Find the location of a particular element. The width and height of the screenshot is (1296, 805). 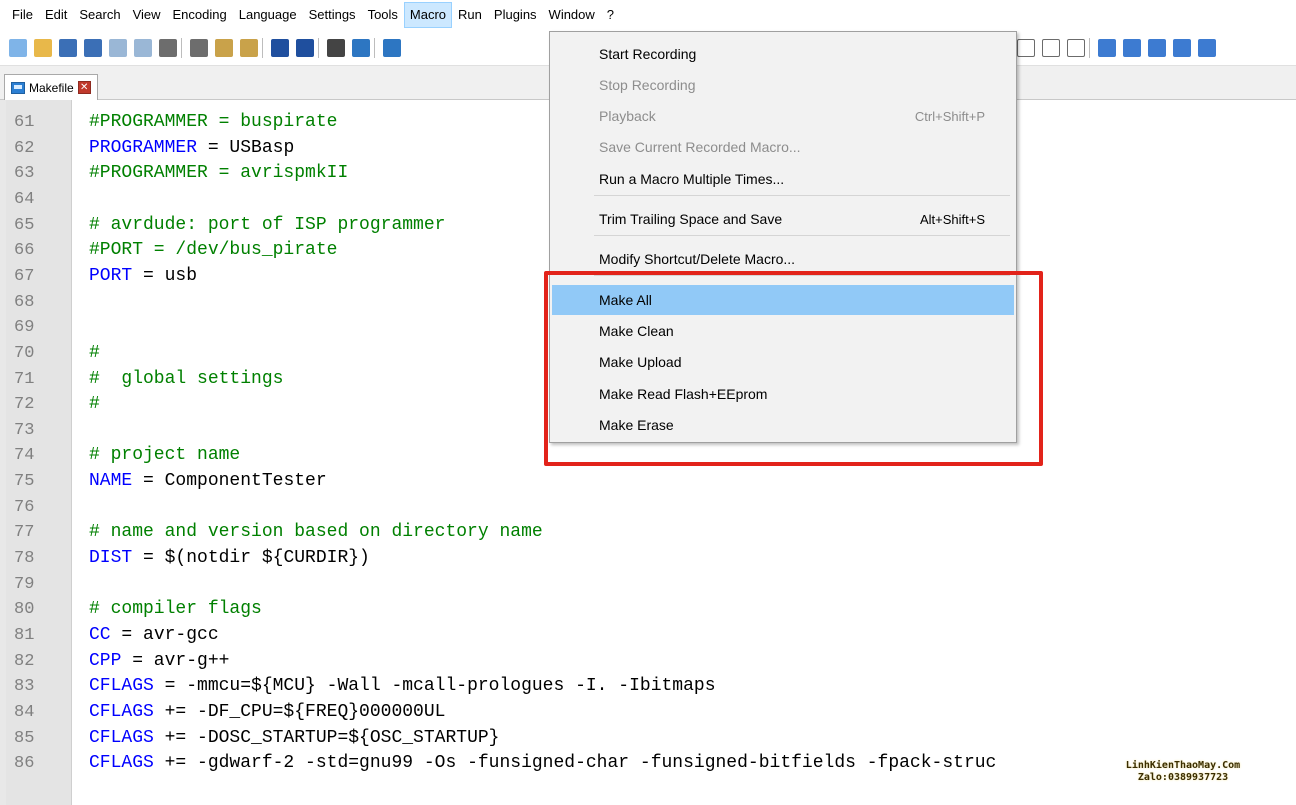

paste-icon is located at coordinates (249, 48).